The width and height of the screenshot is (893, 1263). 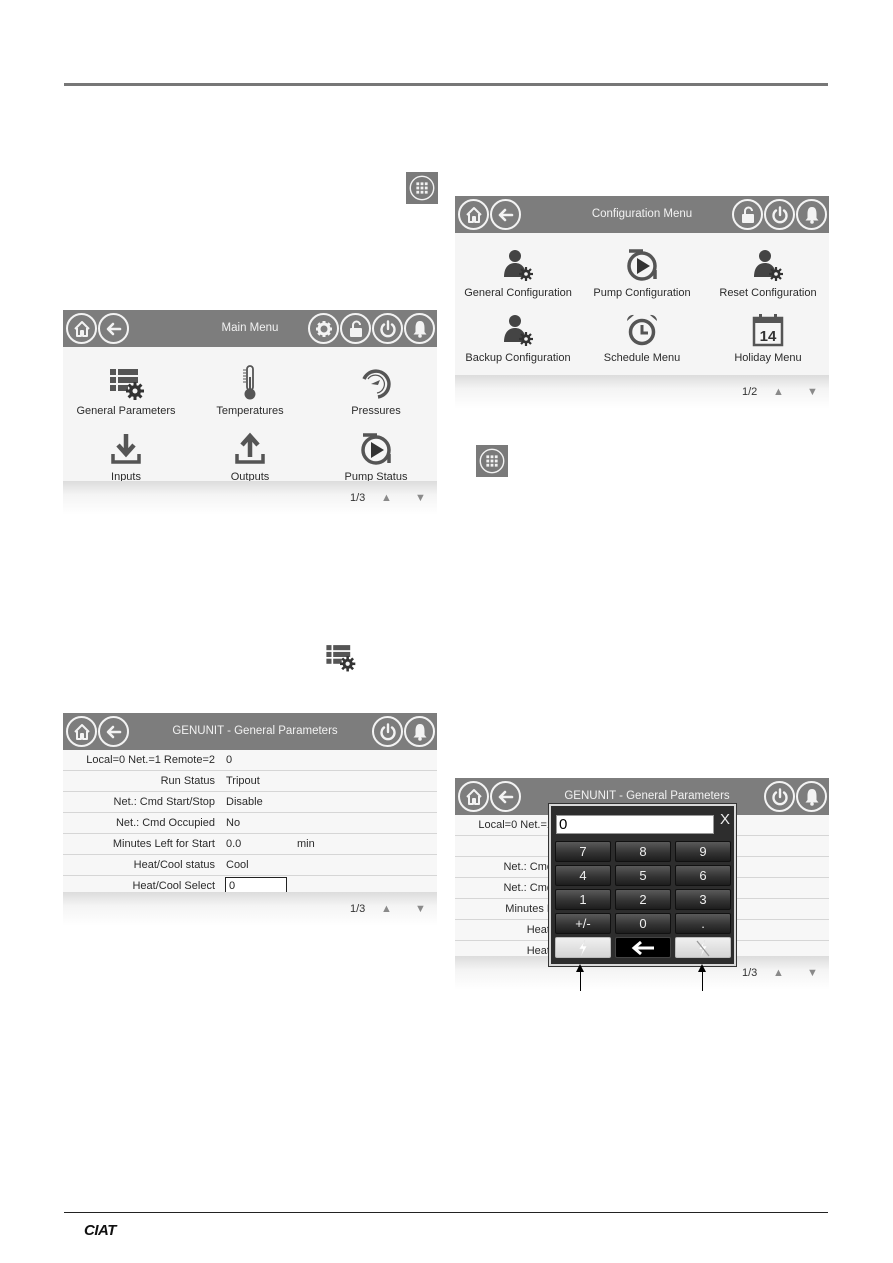 I want to click on footer-rule, so click(x=446, y=1212).